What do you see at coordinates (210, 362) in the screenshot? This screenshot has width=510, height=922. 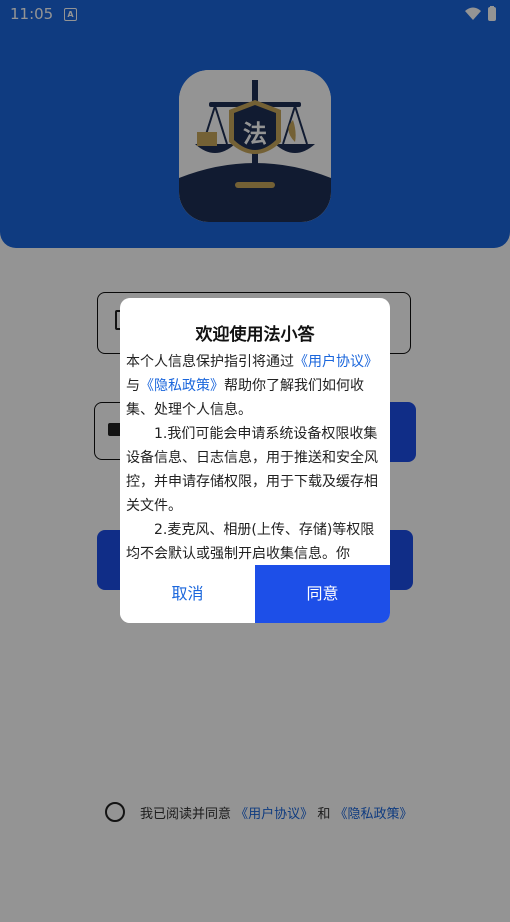 I see `intro-text-a: 本个人信息保护指引将通过` at bounding box center [210, 362].